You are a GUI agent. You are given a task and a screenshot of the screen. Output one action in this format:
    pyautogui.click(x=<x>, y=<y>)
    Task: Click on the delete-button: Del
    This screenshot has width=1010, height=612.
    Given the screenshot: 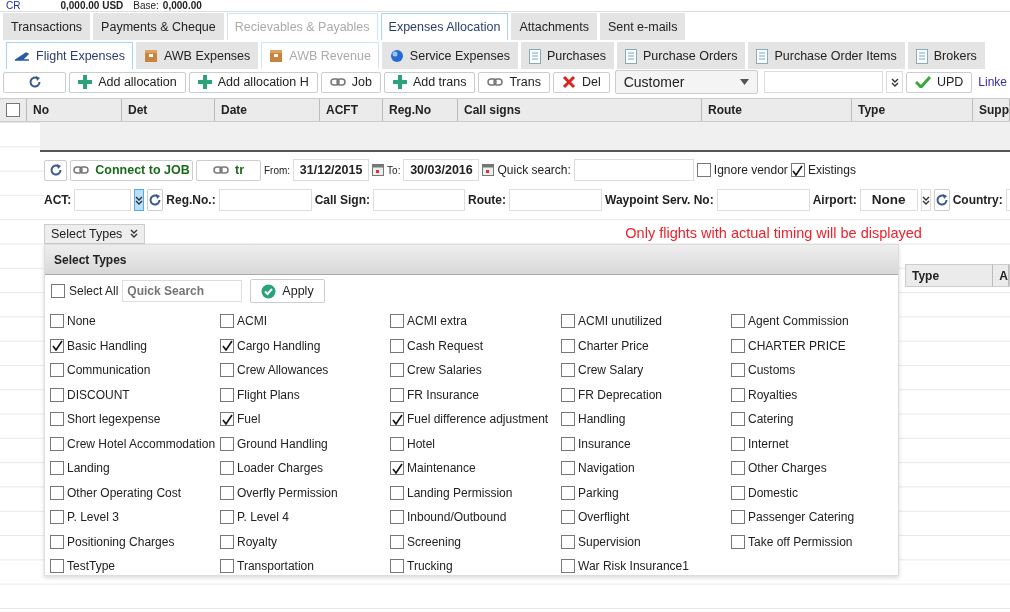 What is the action you would take?
    pyautogui.click(x=581, y=82)
    